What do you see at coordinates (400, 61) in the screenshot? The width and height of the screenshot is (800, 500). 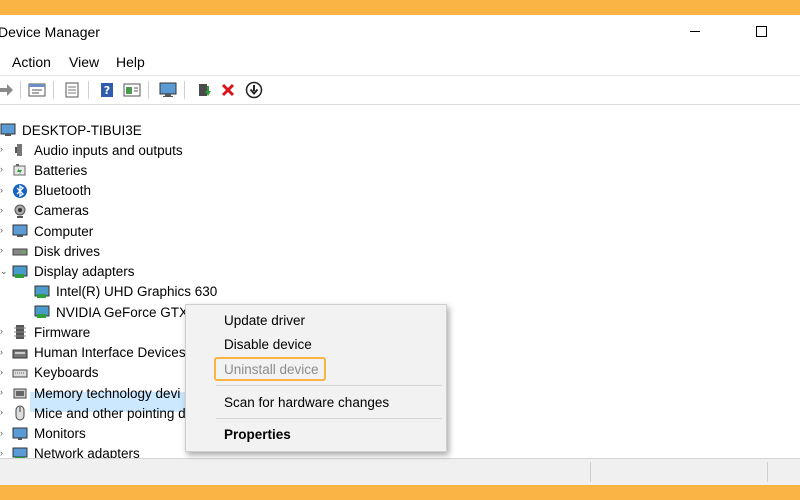 I see `menu-bar: Action View Help` at bounding box center [400, 61].